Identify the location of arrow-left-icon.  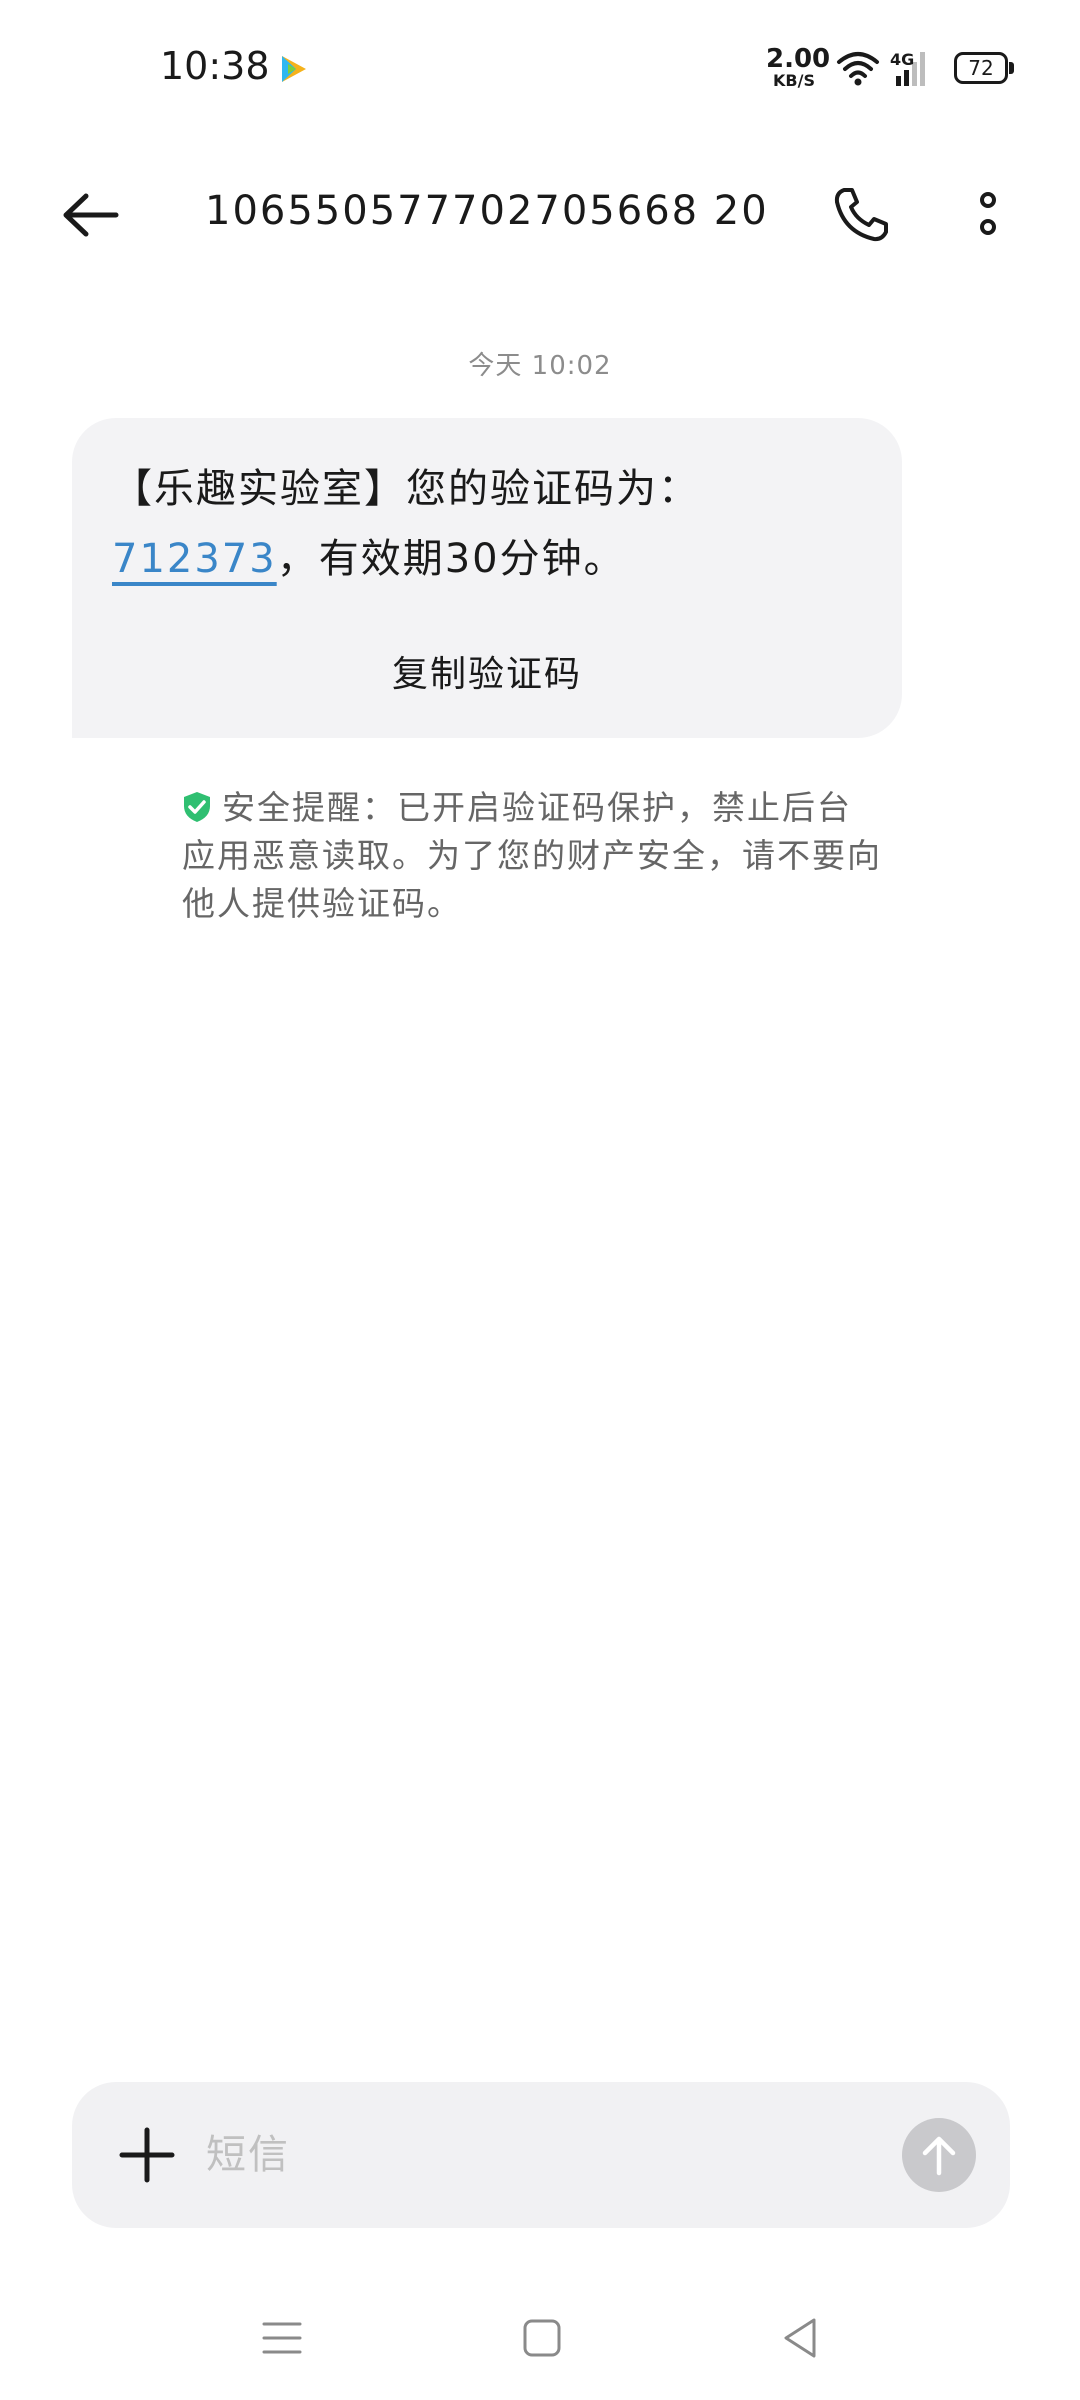
(91, 215).